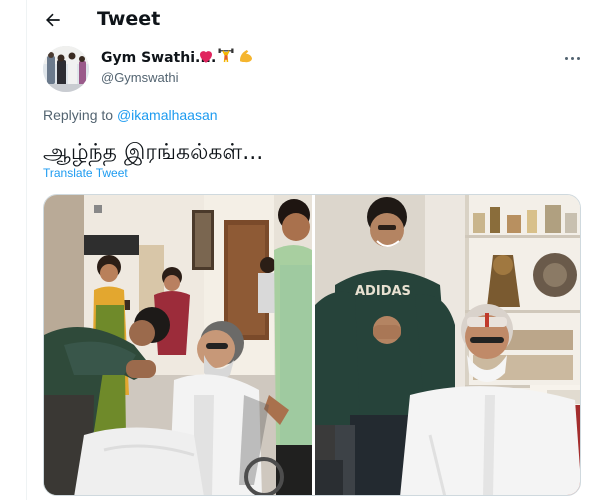  I want to click on sweatshirt-text: ADIDAS, so click(383, 291).